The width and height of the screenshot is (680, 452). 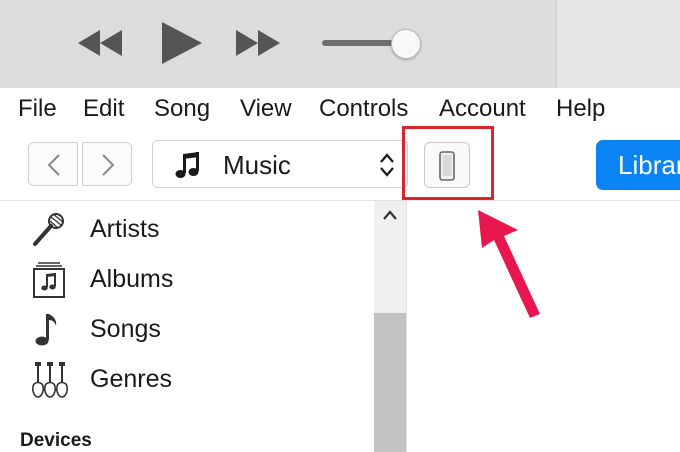 What do you see at coordinates (56, 440) in the screenshot?
I see `devices-section-header: Devices` at bounding box center [56, 440].